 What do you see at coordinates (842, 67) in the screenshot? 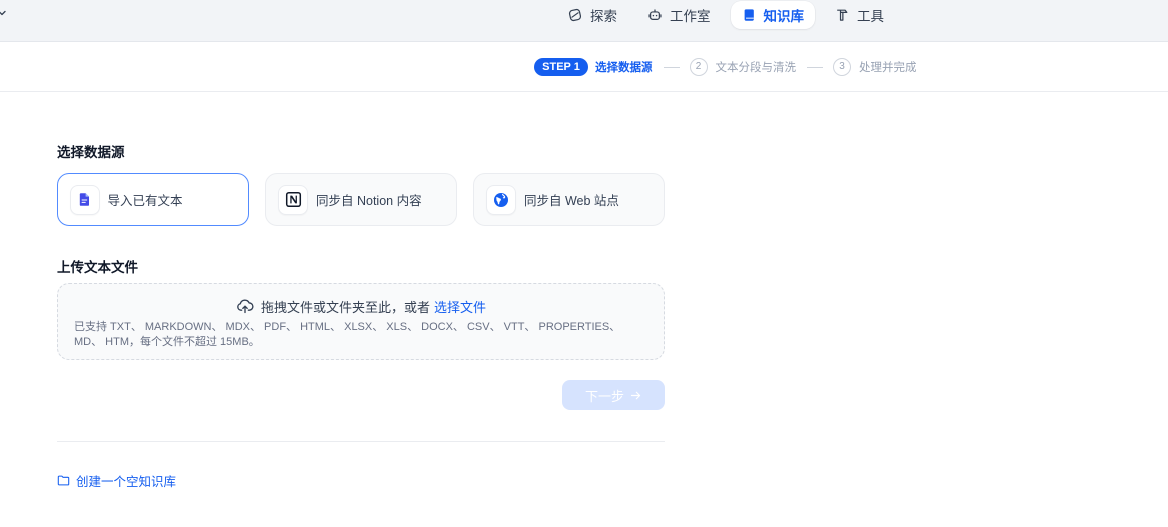
I see `step-3-badge: 3` at bounding box center [842, 67].